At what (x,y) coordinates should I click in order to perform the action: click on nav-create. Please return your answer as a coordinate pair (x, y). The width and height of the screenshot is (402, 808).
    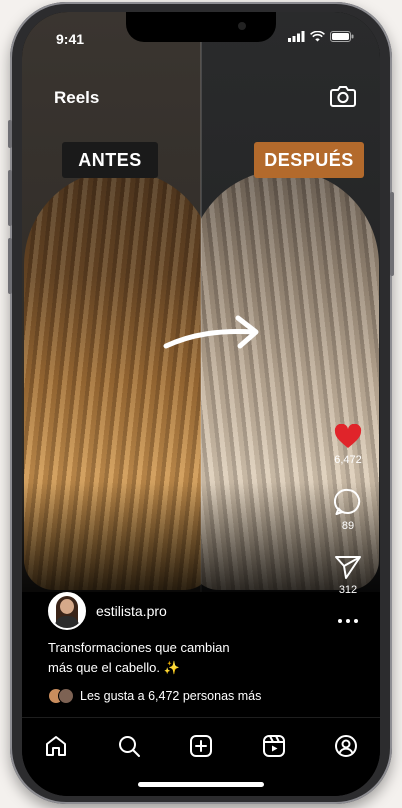
    Looking at the image, I should click on (201, 746).